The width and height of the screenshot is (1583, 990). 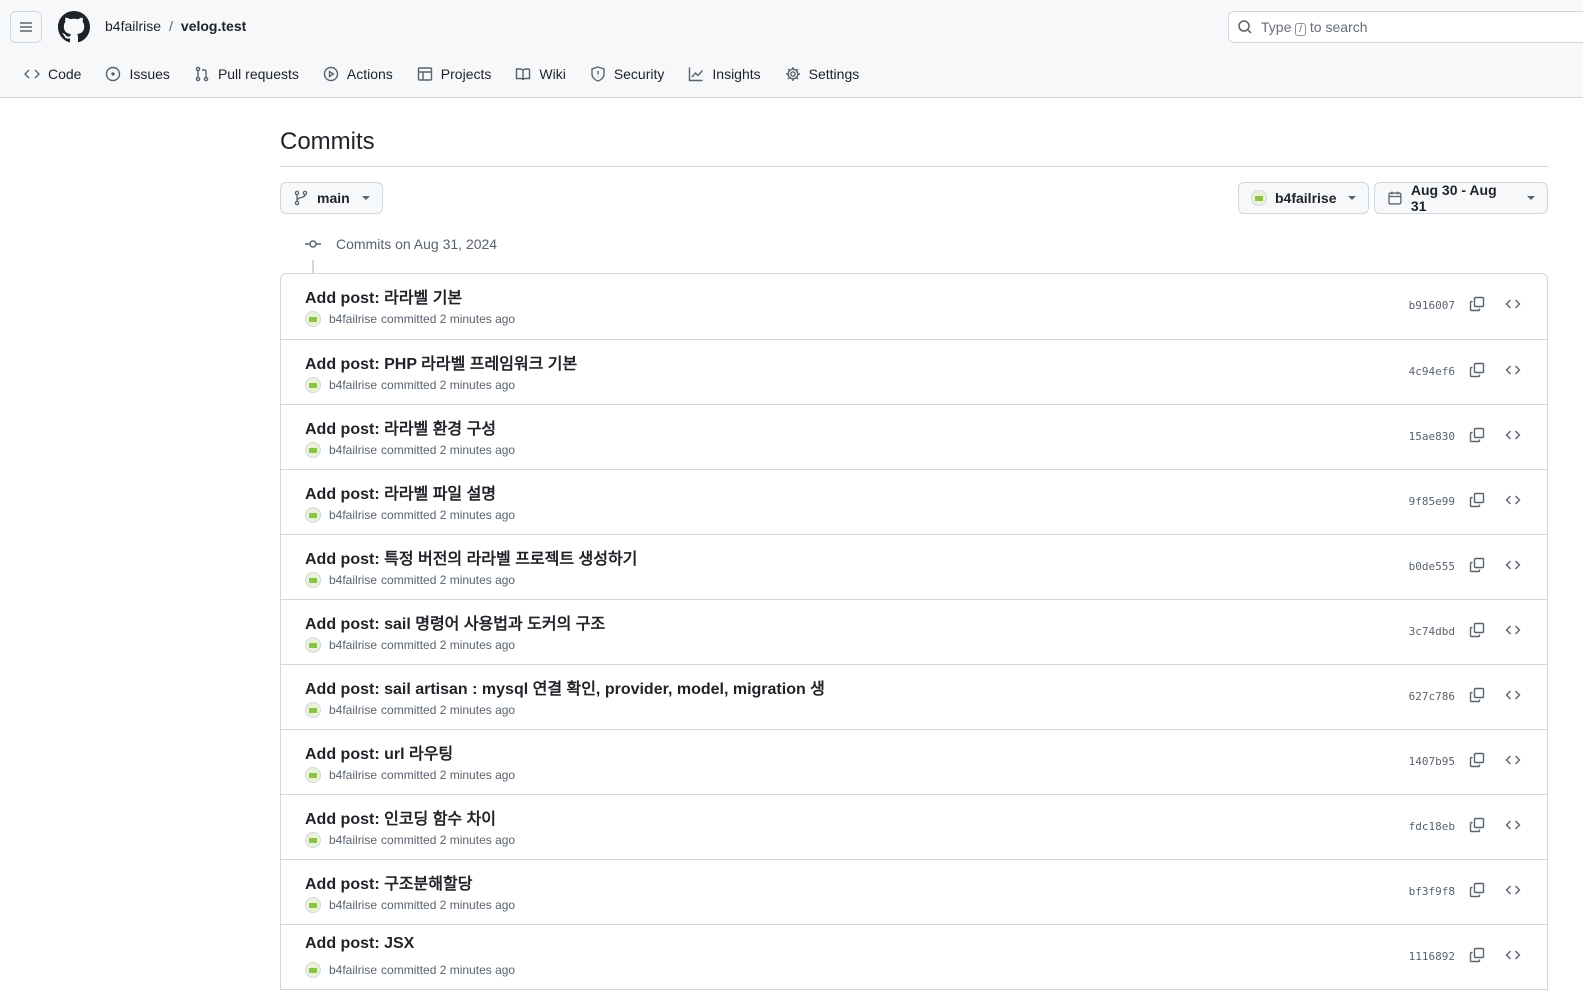 I want to click on tab-settings: Settings, so click(x=822, y=74).